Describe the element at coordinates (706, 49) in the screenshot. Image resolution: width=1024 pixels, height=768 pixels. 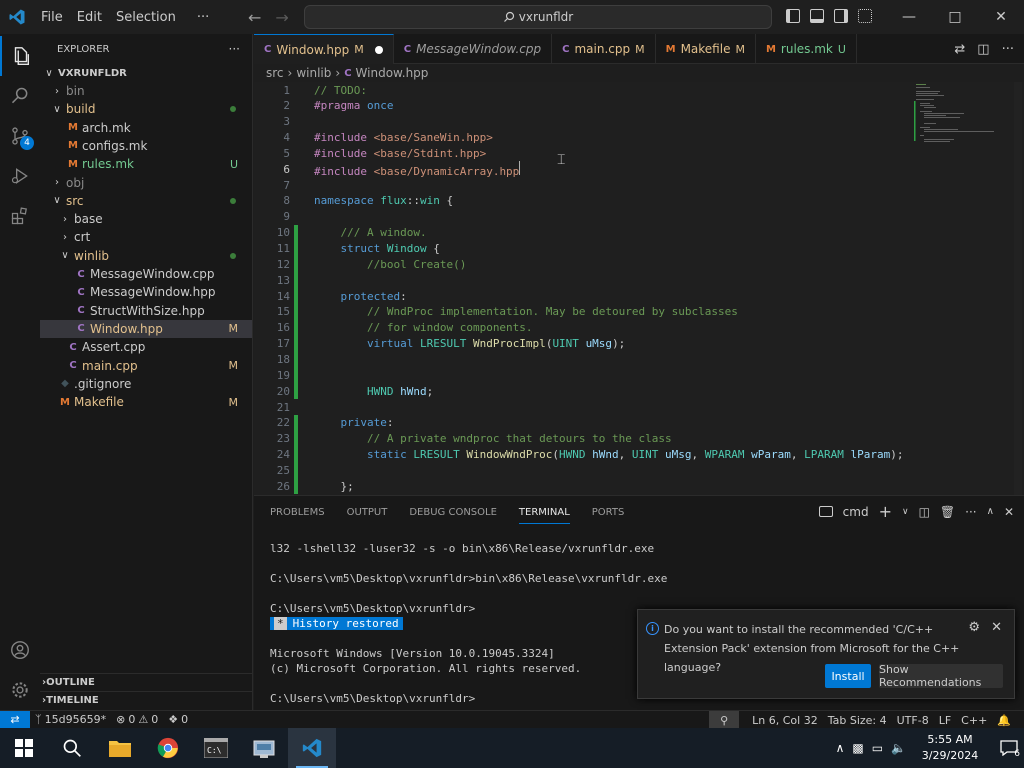
I see `tab-makefile: M Makefile M` at that location.